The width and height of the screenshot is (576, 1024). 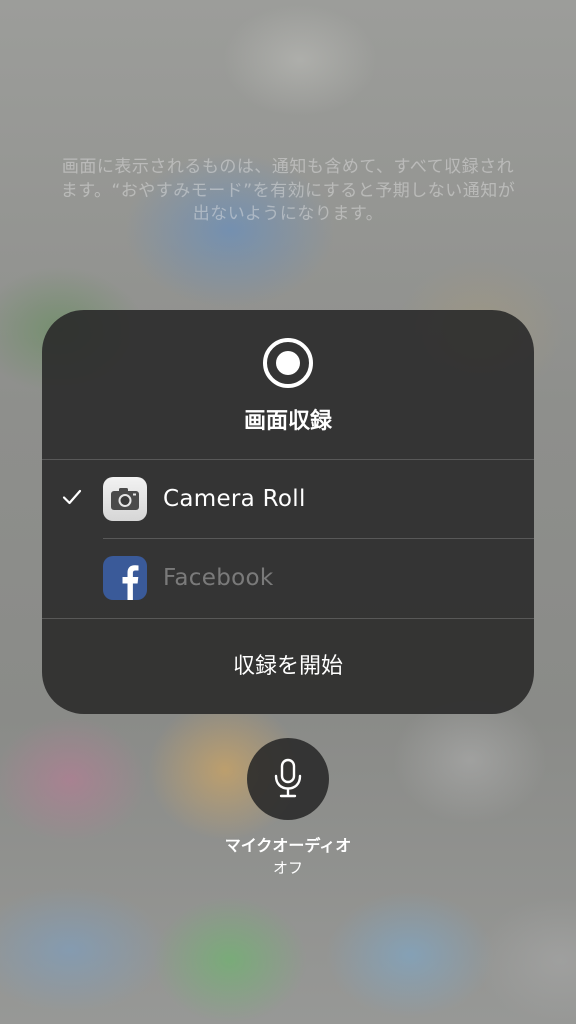 I want to click on microphone-toggle, so click(x=288, y=779).